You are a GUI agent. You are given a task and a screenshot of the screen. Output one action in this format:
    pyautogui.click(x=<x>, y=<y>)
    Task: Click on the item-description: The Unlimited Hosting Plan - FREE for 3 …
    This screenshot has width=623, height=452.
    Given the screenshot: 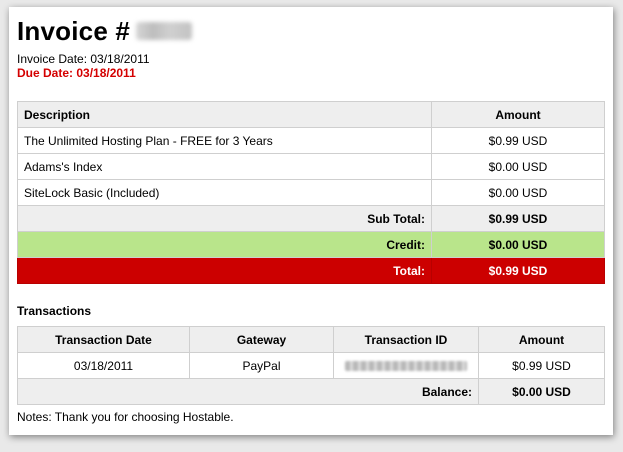 What is the action you would take?
    pyautogui.click(x=224, y=140)
    